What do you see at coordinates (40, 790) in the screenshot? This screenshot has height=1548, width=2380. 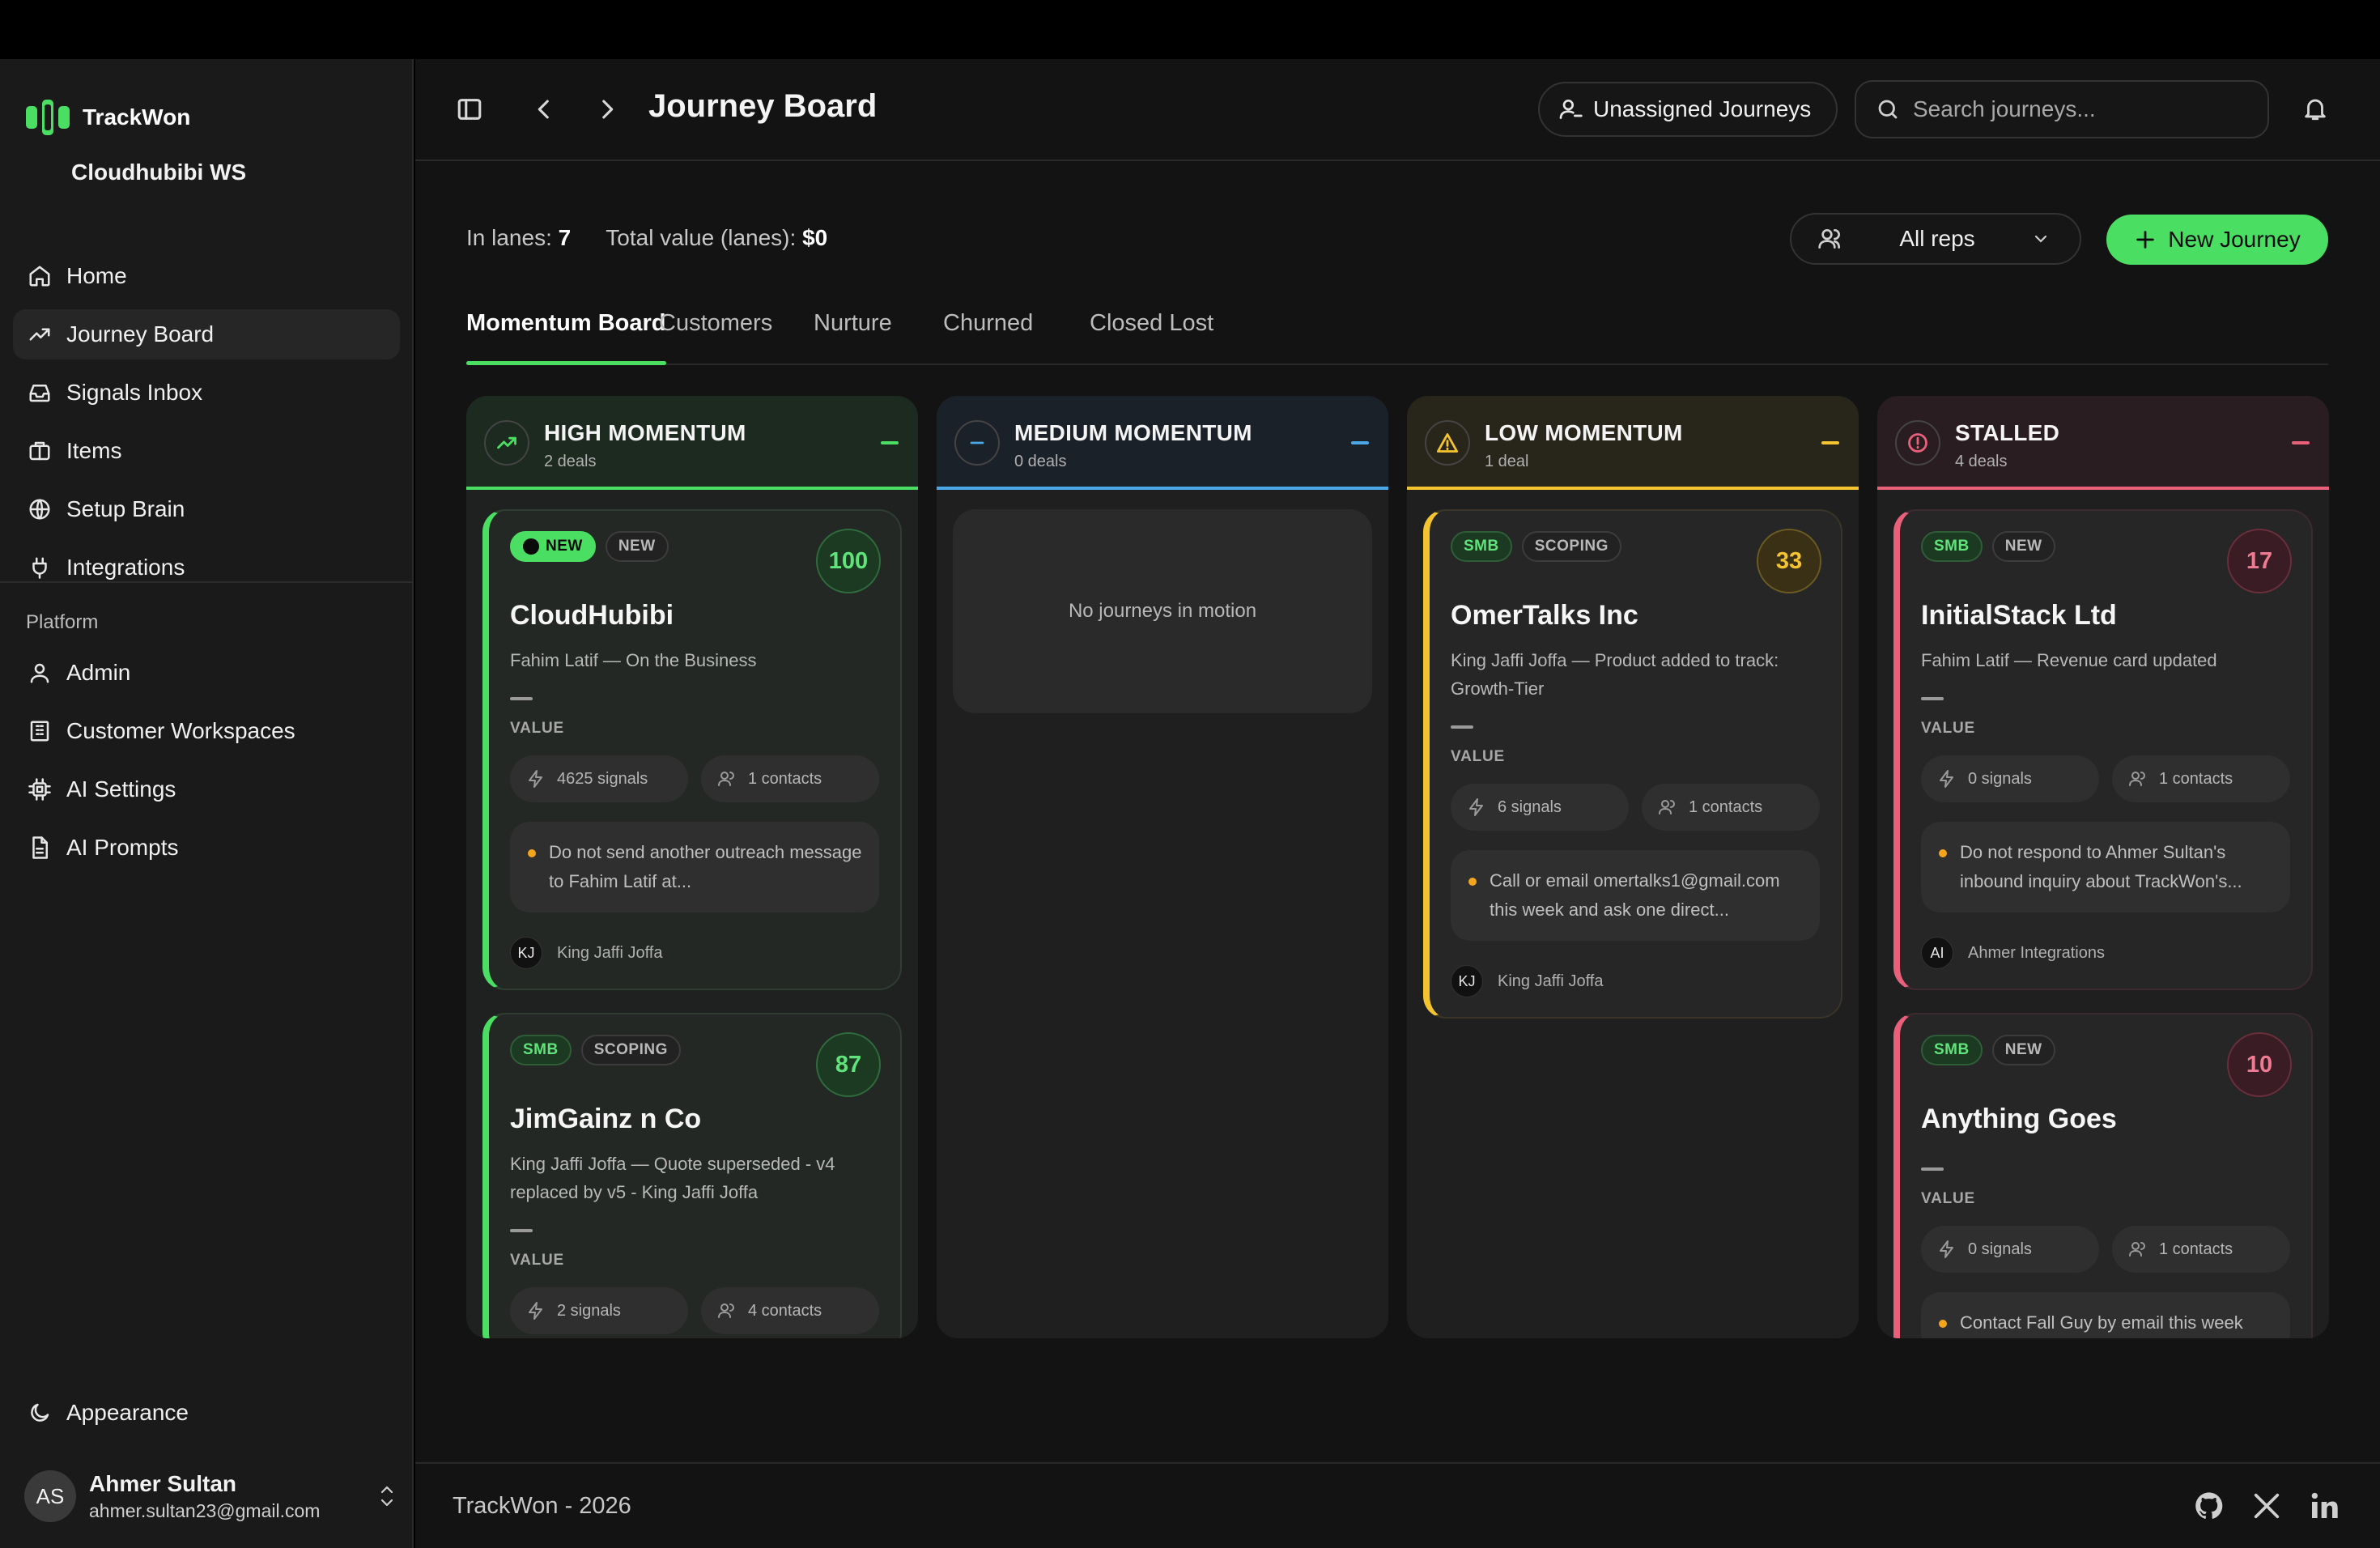 I see `cpu-icon` at bounding box center [40, 790].